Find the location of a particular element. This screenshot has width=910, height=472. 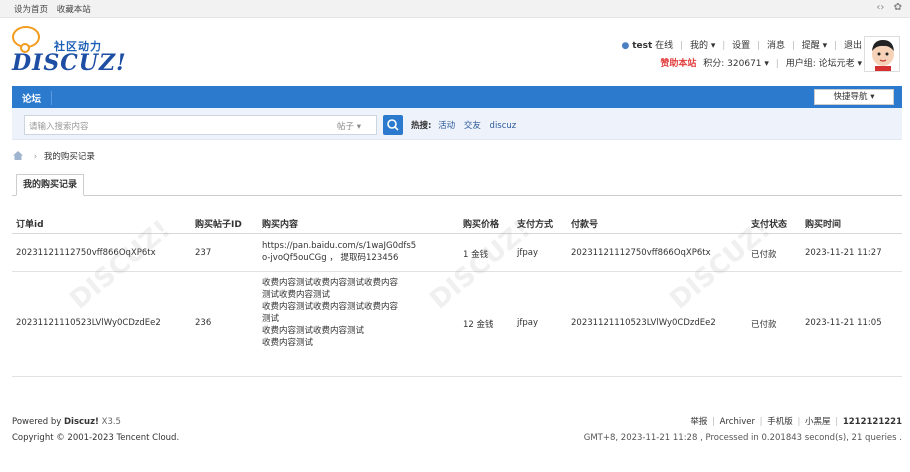

blackroom-link: 小黑屋 is located at coordinates (818, 422).